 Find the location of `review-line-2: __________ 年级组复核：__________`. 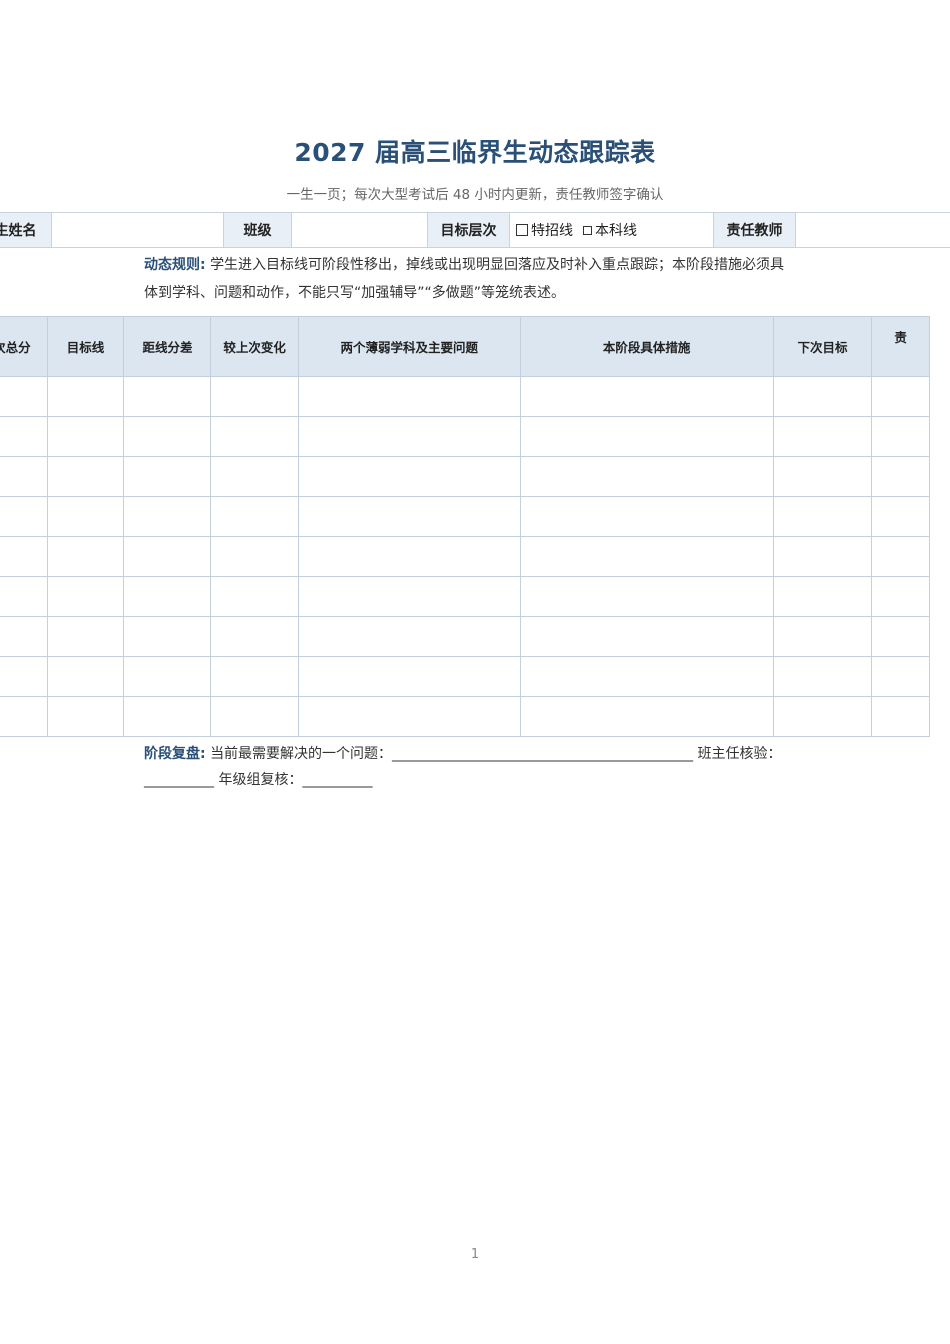

review-line-2: __________ 年级组复核：__________ is located at coordinates (258, 780).